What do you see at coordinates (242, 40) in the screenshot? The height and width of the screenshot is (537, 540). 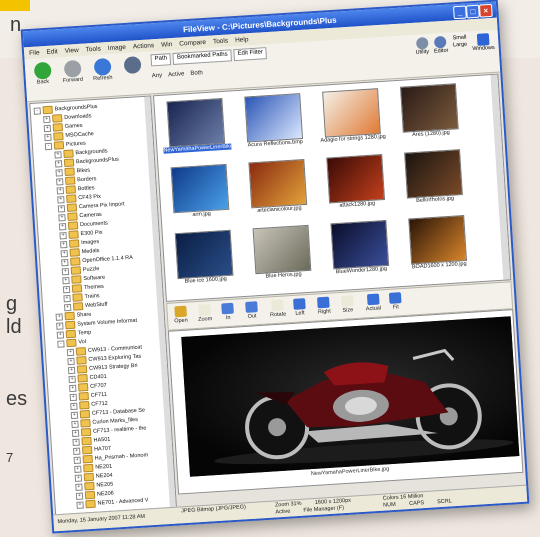 I see `menu-item: Help` at bounding box center [242, 40].